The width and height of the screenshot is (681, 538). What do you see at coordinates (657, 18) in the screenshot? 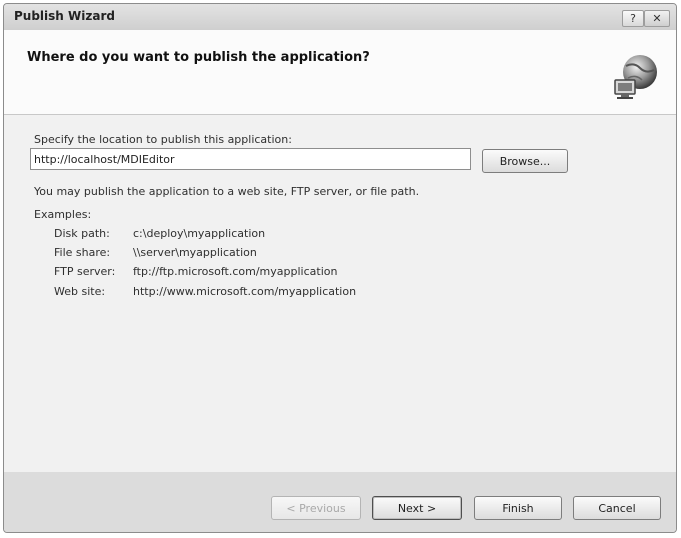
I see `close-button: ✕` at bounding box center [657, 18].